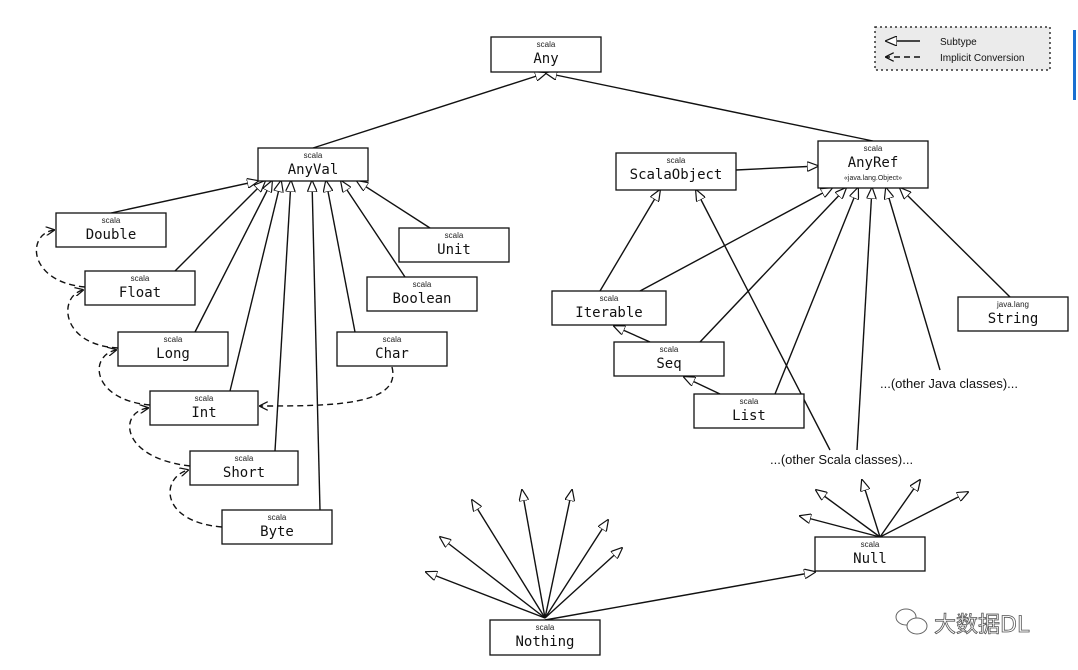 The width and height of the screenshot is (1078, 670). What do you see at coordinates (140, 293) in the screenshot?
I see `node-name: Float` at bounding box center [140, 293].